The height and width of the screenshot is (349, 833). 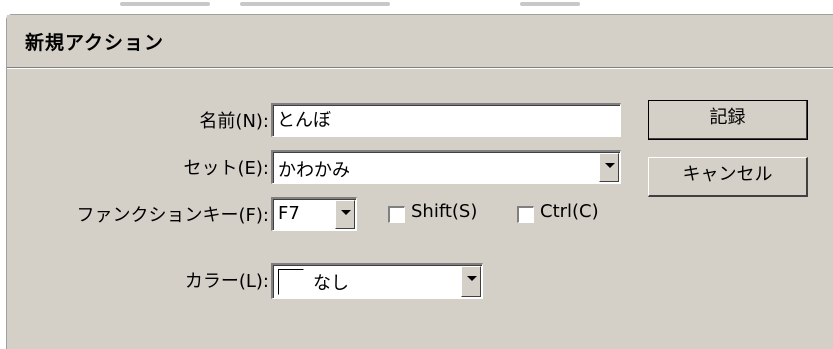 I want to click on function-key-label: ファンクションキー(F):, so click(x=172, y=215).